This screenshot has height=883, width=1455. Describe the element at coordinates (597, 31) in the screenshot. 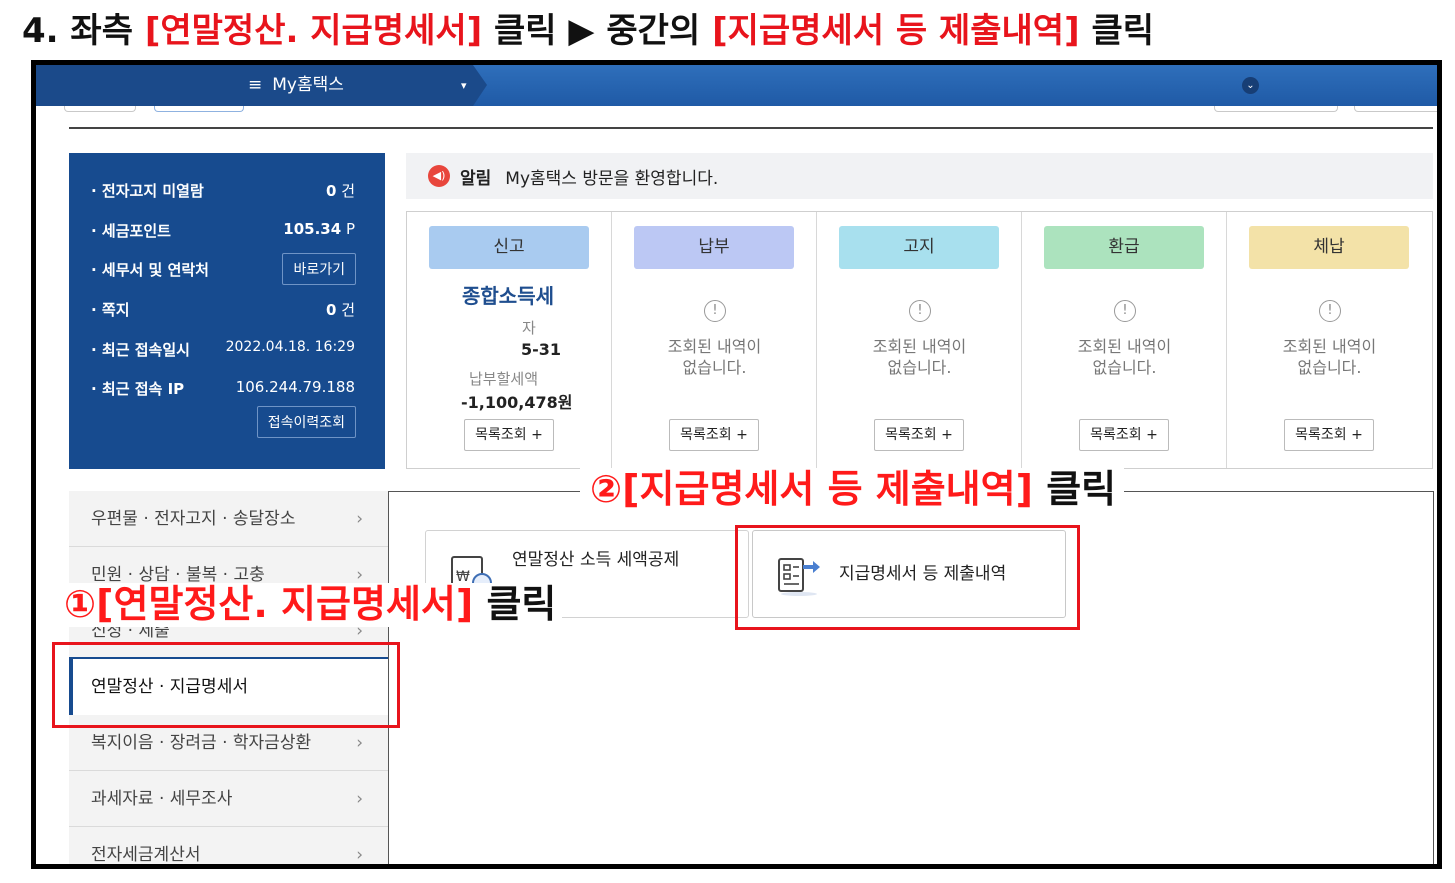

I see `title-middle: 클릭 ▶ 중간의` at that location.